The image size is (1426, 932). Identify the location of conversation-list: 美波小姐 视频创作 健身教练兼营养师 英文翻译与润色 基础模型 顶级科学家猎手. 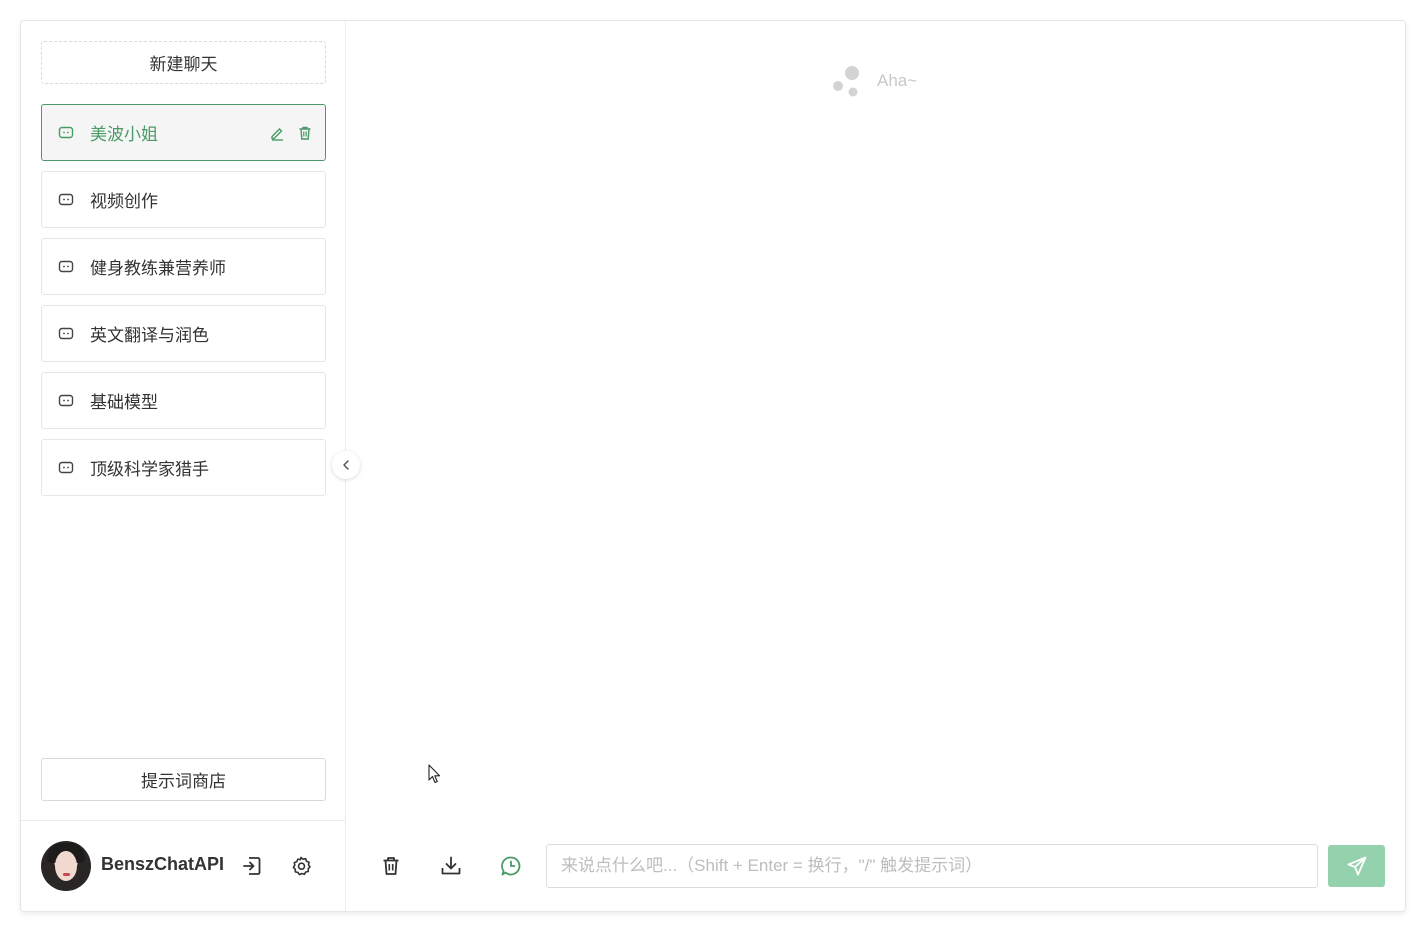
(183, 305).